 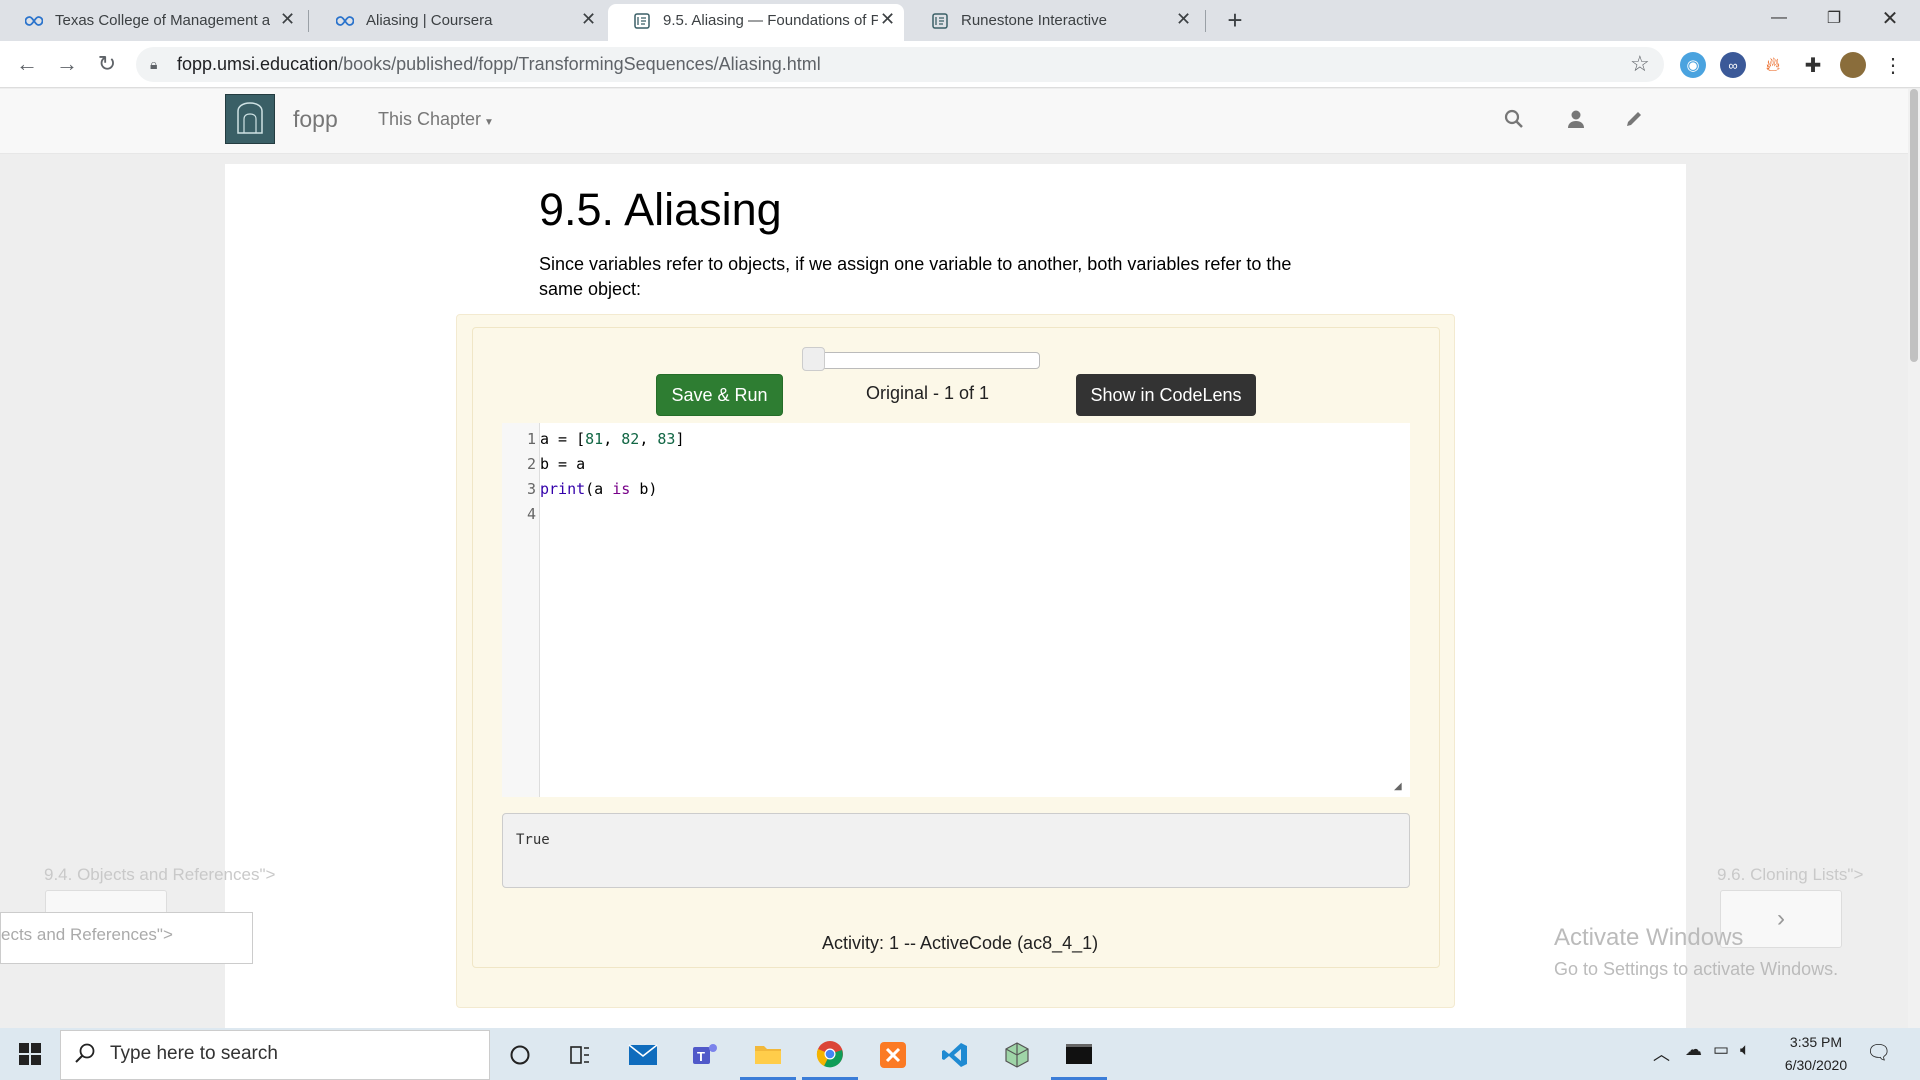 What do you see at coordinates (921, 360) in the screenshot?
I see `history-slider` at bounding box center [921, 360].